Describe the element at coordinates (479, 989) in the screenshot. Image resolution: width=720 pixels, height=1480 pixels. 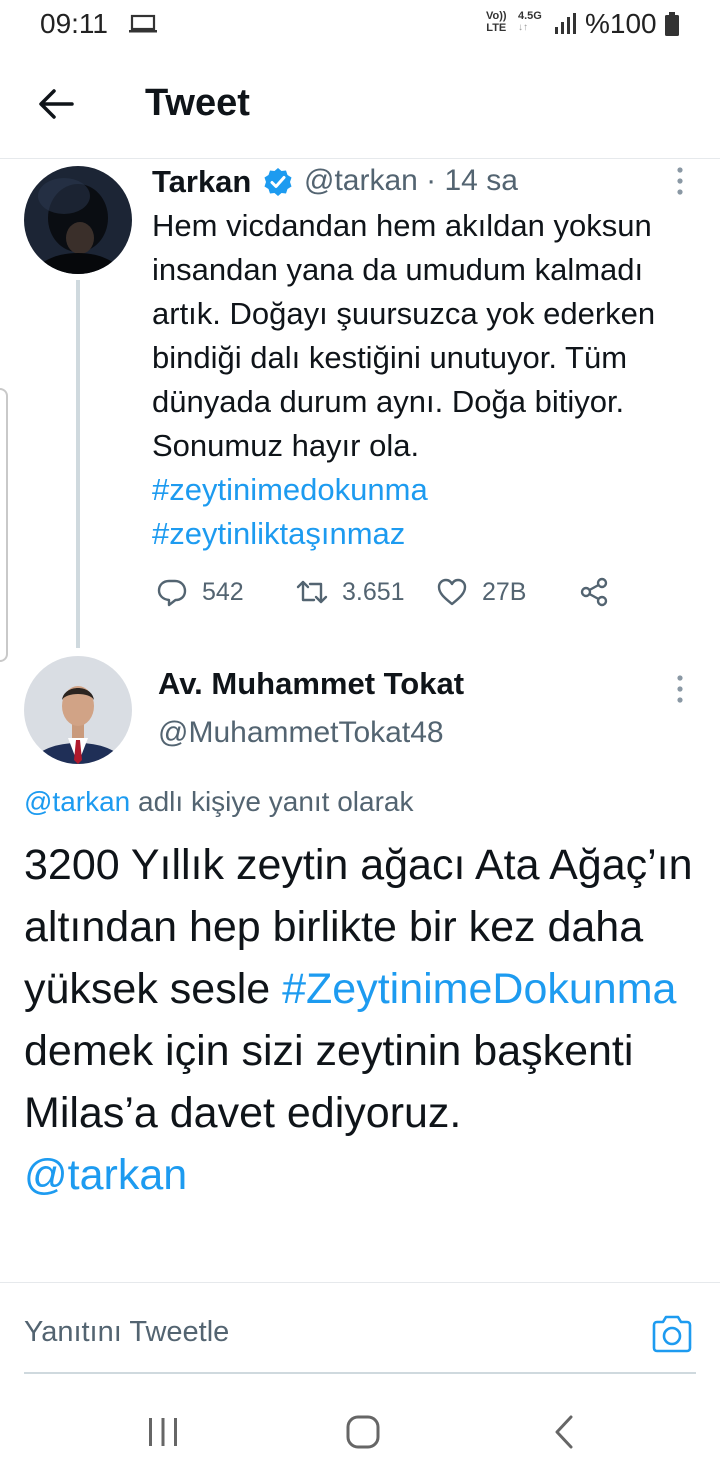
I see `hashtag-link: #ZeytinimeDokunma` at that location.